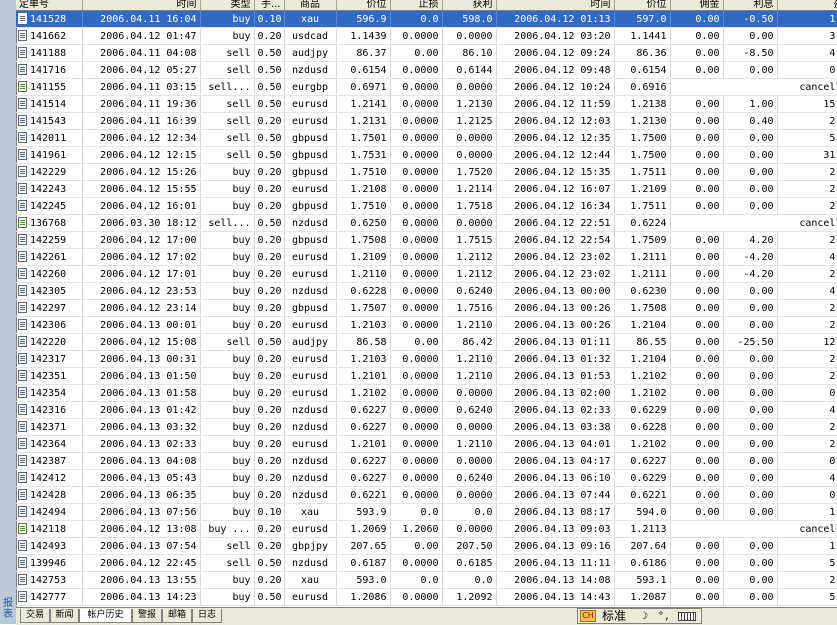  I want to click on cell-symbol: eurgbp, so click(310, 87).